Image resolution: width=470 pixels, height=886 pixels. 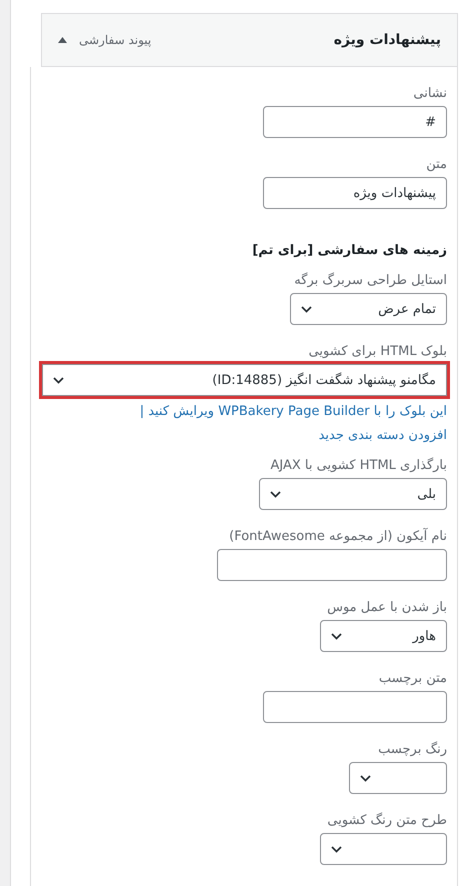 I want to click on link: این بلوک را با WPBakery Page Builder ویرایش کنید, so click(x=297, y=411).